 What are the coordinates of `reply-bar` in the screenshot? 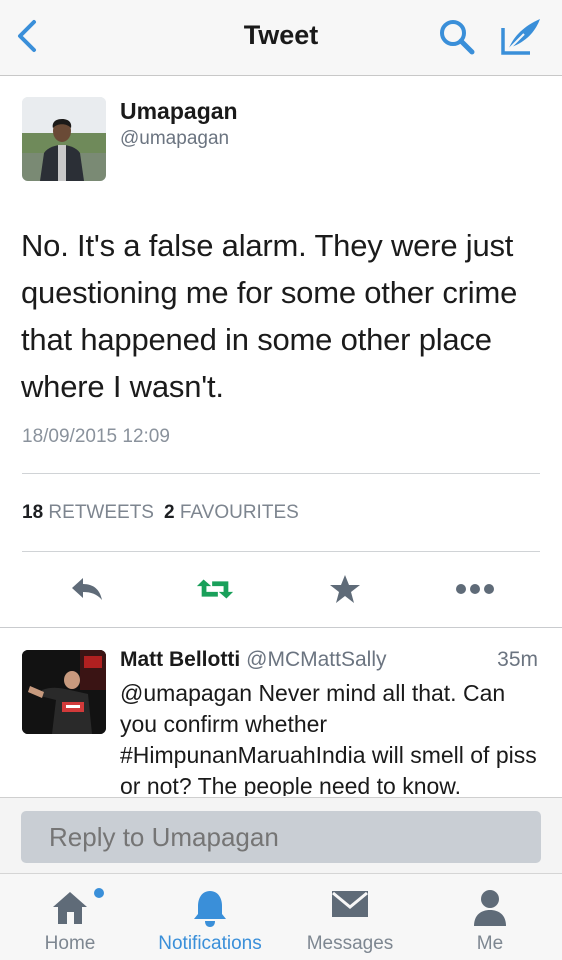 It's located at (281, 835).